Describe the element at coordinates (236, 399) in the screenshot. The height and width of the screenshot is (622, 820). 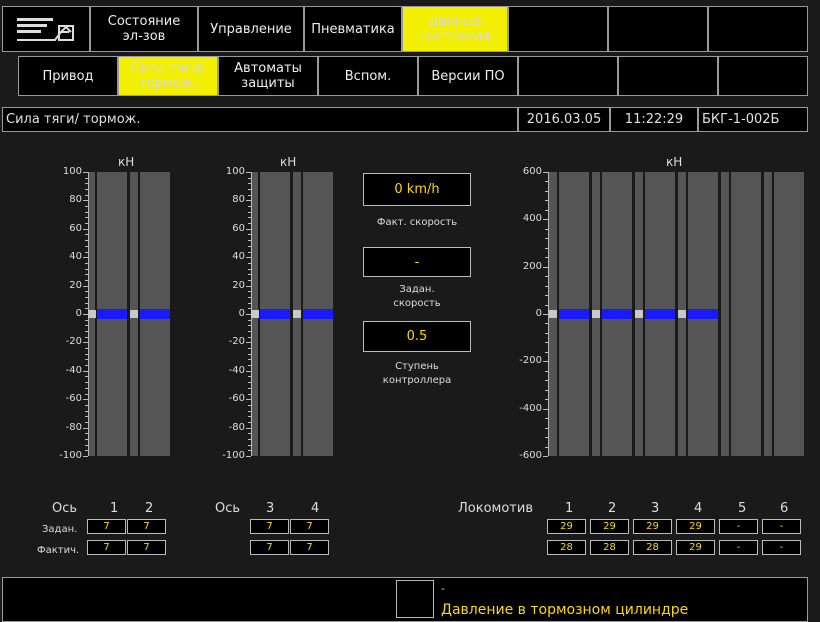
I see `scale-group2-label: -60` at that location.